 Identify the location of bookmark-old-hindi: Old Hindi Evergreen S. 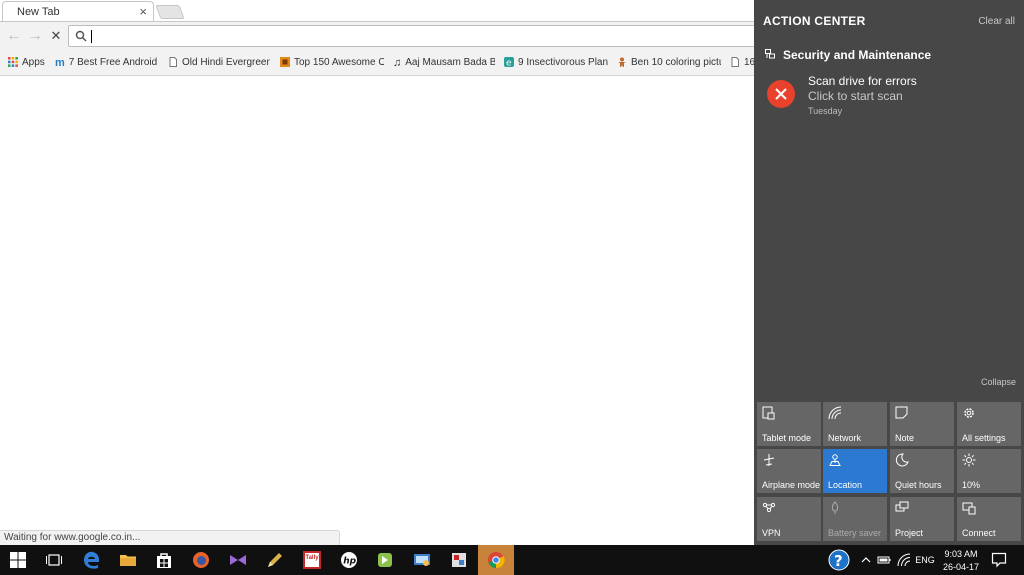
(219, 64).